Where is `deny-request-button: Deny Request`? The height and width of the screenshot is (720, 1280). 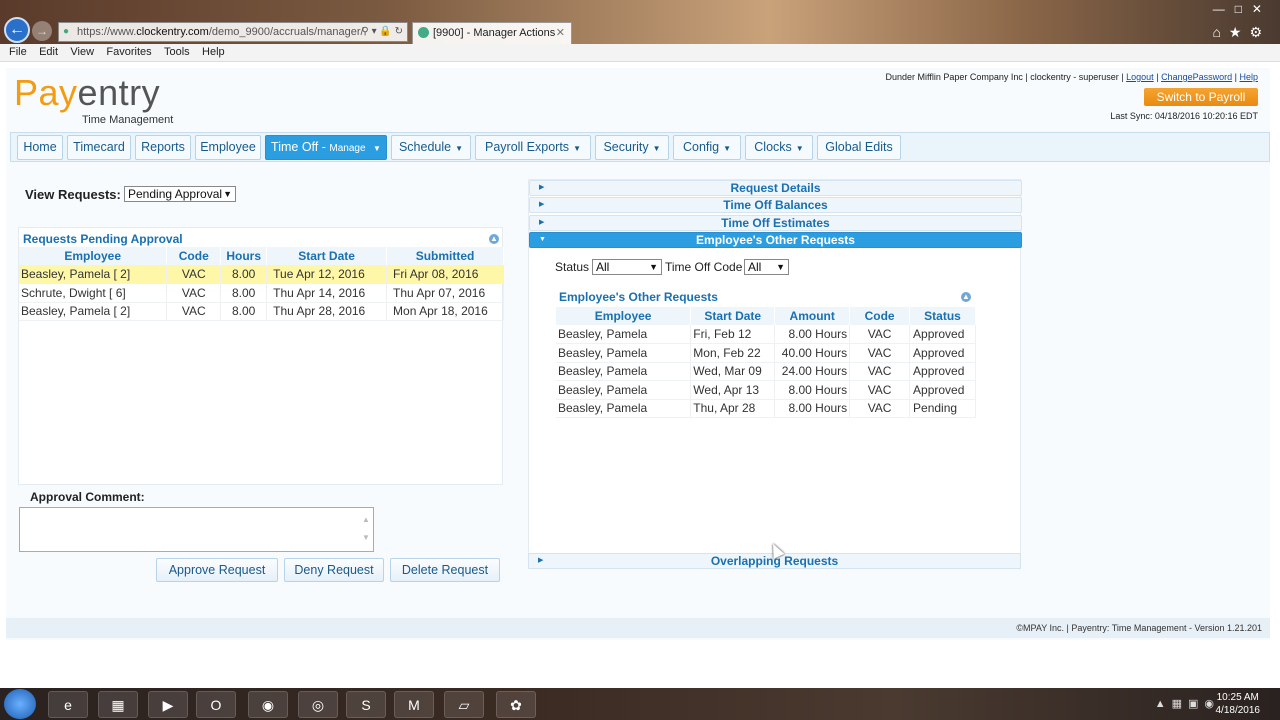
deny-request-button: Deny Request is located at coordinates (334, 570).